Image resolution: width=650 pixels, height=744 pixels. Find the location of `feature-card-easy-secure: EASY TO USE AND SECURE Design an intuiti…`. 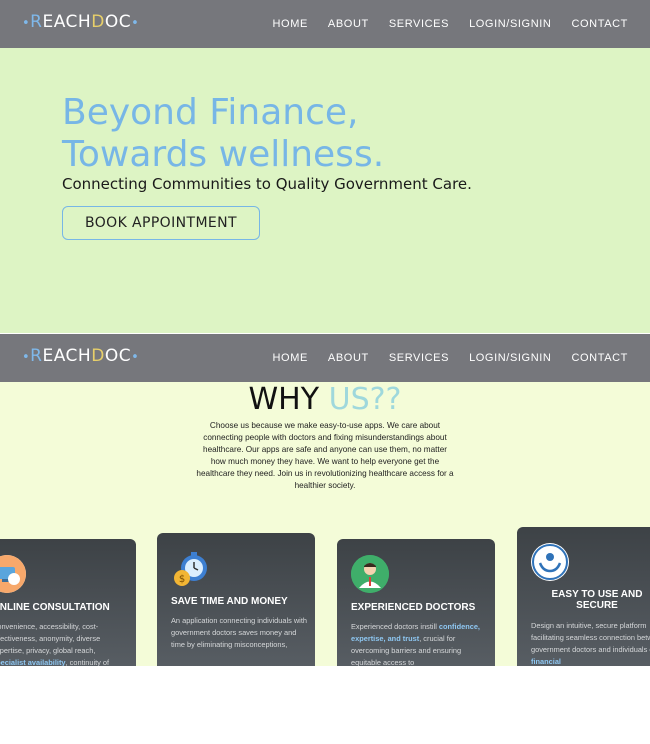

feature-card-easy-secure: EASY TO USE AND SECURE Design an intuiti… is located at coordinates (583, 596).